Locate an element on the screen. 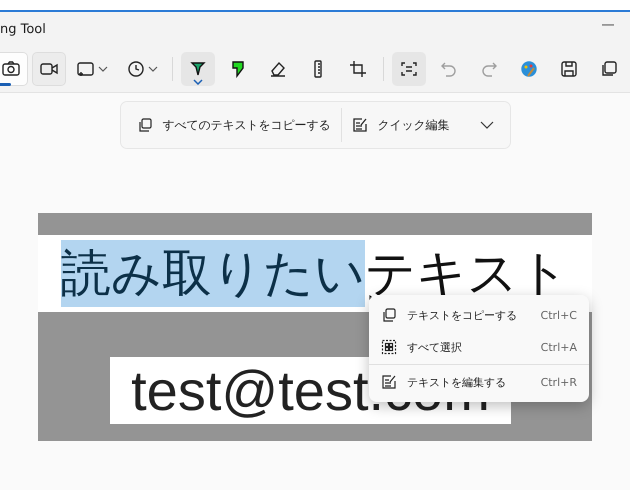 The image size is (630, 490). menu-label: すべて選択 is located at coordinates (435, 347).